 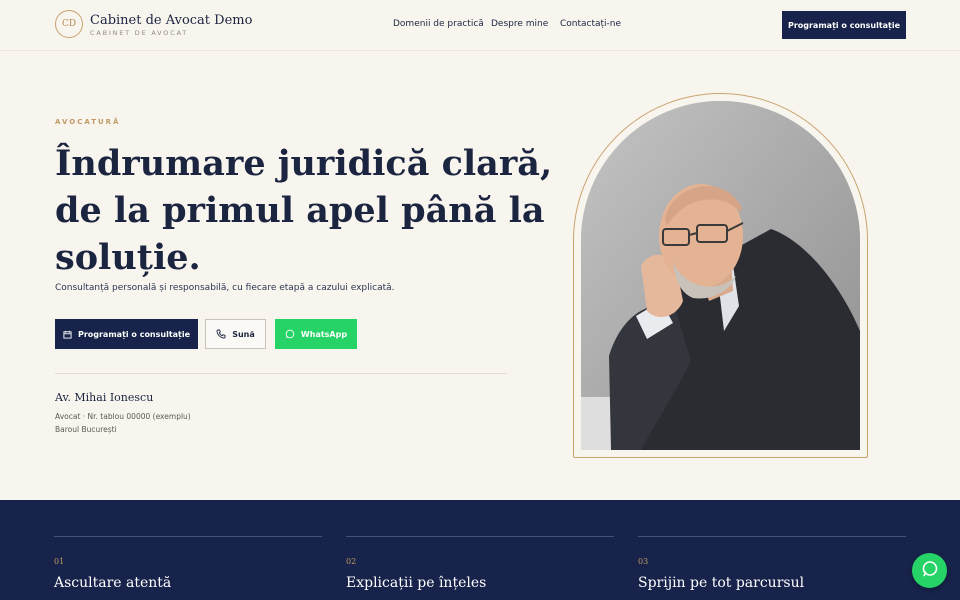 What do you see at coordinates (221, 334) in the screenshot?
I see `phone-icon` at bounding box center [221, 334].